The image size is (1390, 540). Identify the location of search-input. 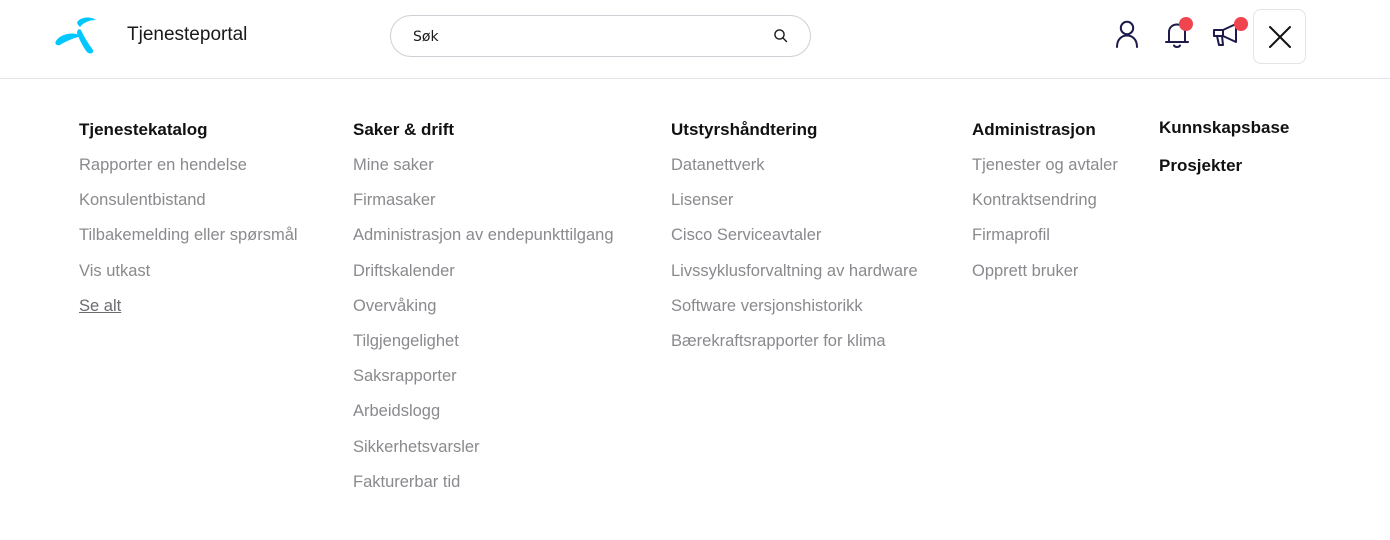
(583, 37).